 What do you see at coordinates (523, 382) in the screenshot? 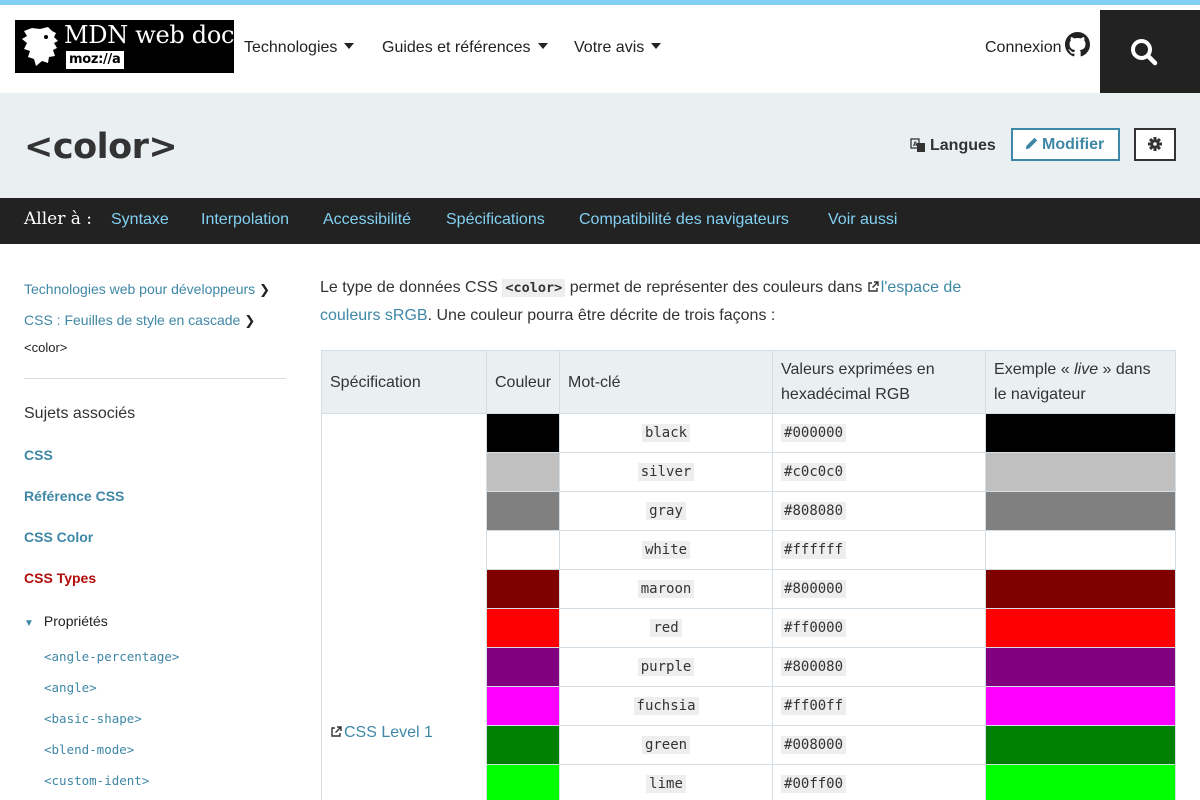
I see `col-header-color: Couleur` at bounding box center [523, 382].